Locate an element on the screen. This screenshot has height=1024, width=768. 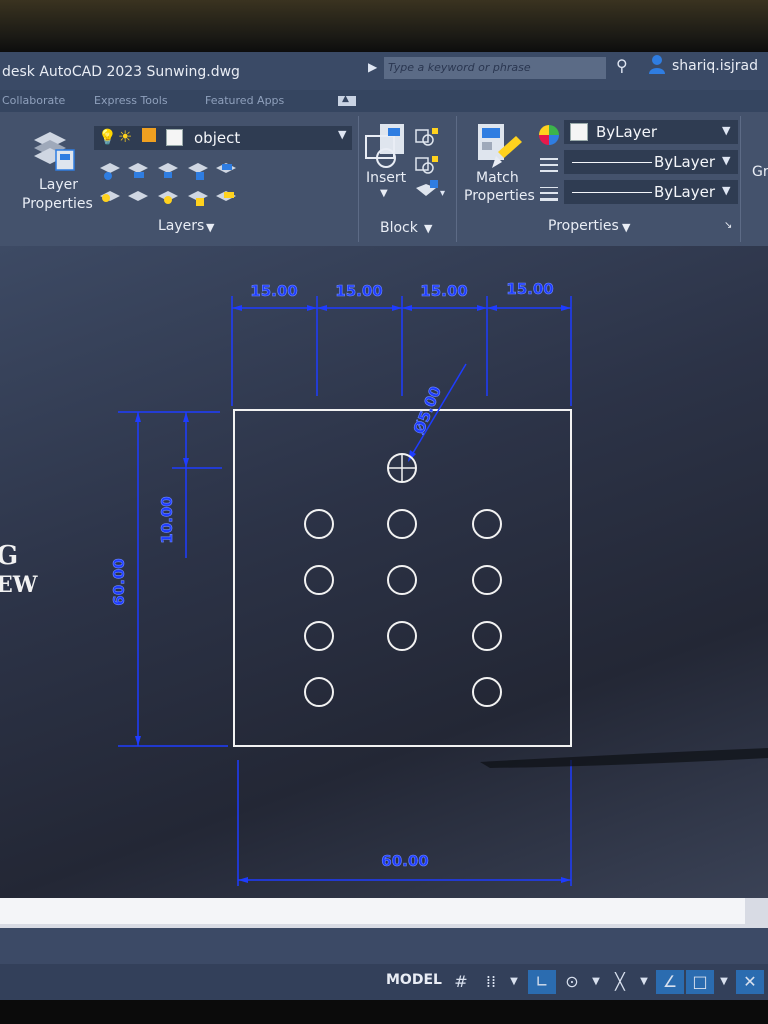
block-tools-icons: ▾ is located at coordinates (429, 168).